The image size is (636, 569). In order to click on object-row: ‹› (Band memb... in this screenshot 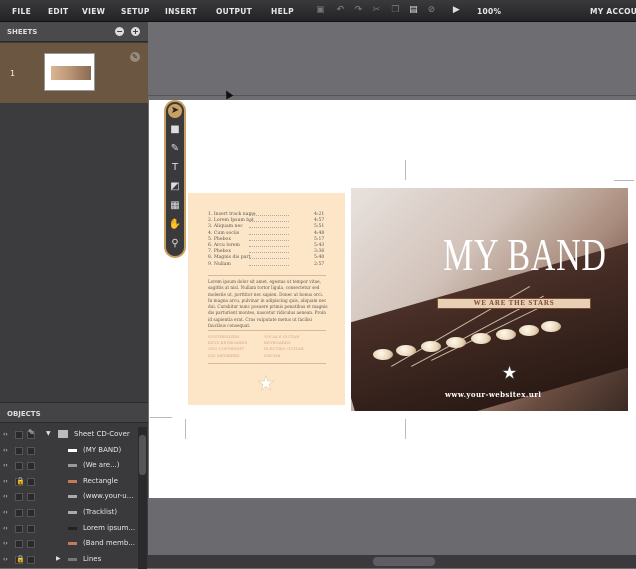, I will do `click(69, 543)`.